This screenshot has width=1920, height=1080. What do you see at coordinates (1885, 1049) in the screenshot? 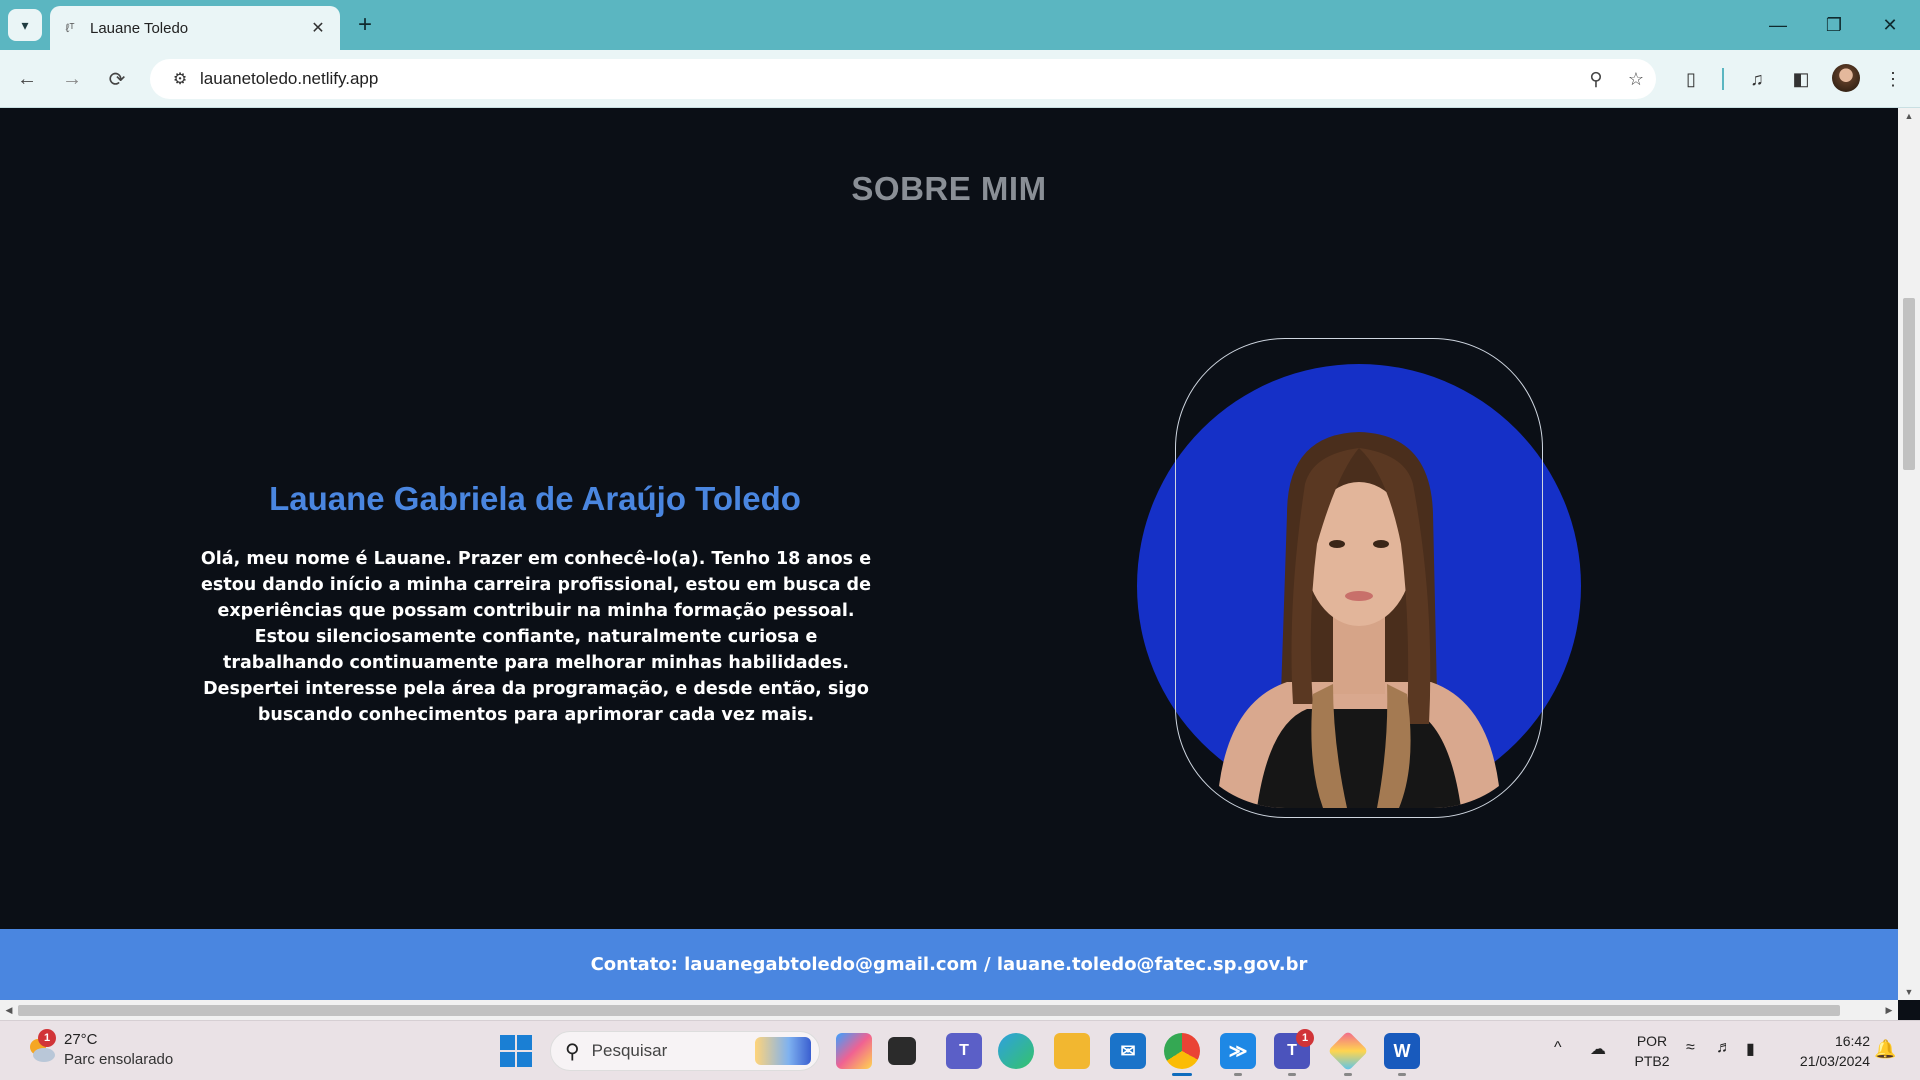
I see `notification-bell-icon: 🔔` at bounding box center [1885, 1049].